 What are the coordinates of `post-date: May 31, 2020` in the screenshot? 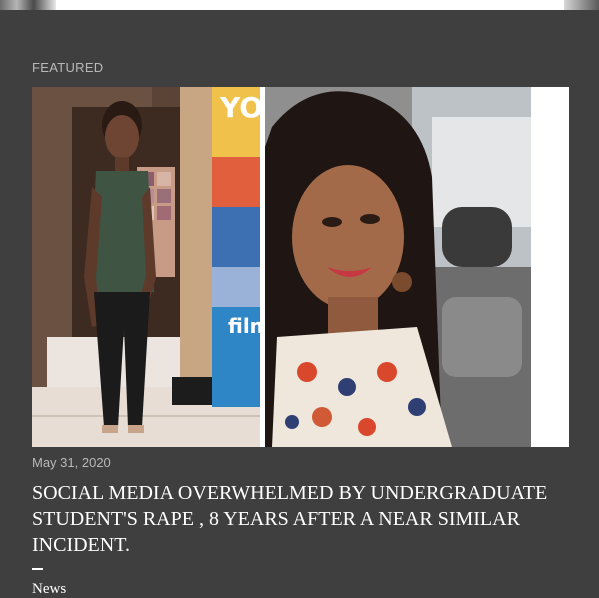 It's located at (71, 462).